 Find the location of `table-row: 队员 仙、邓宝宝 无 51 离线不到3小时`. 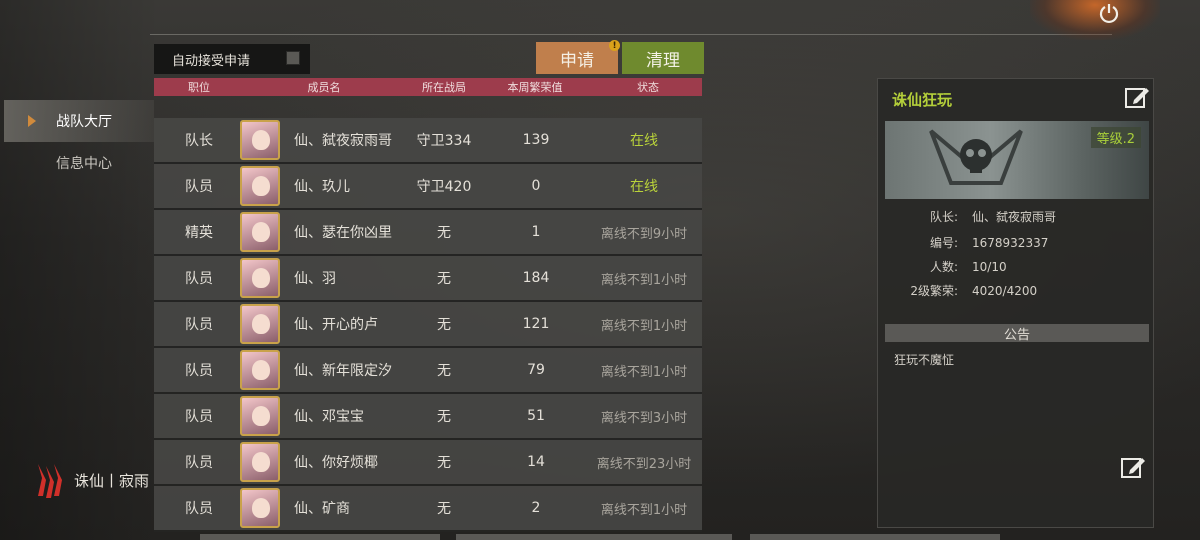

table-row: 队员 仙、邓宝宝 无 51 离线不到3小时 is located at coordinates (428, 417).